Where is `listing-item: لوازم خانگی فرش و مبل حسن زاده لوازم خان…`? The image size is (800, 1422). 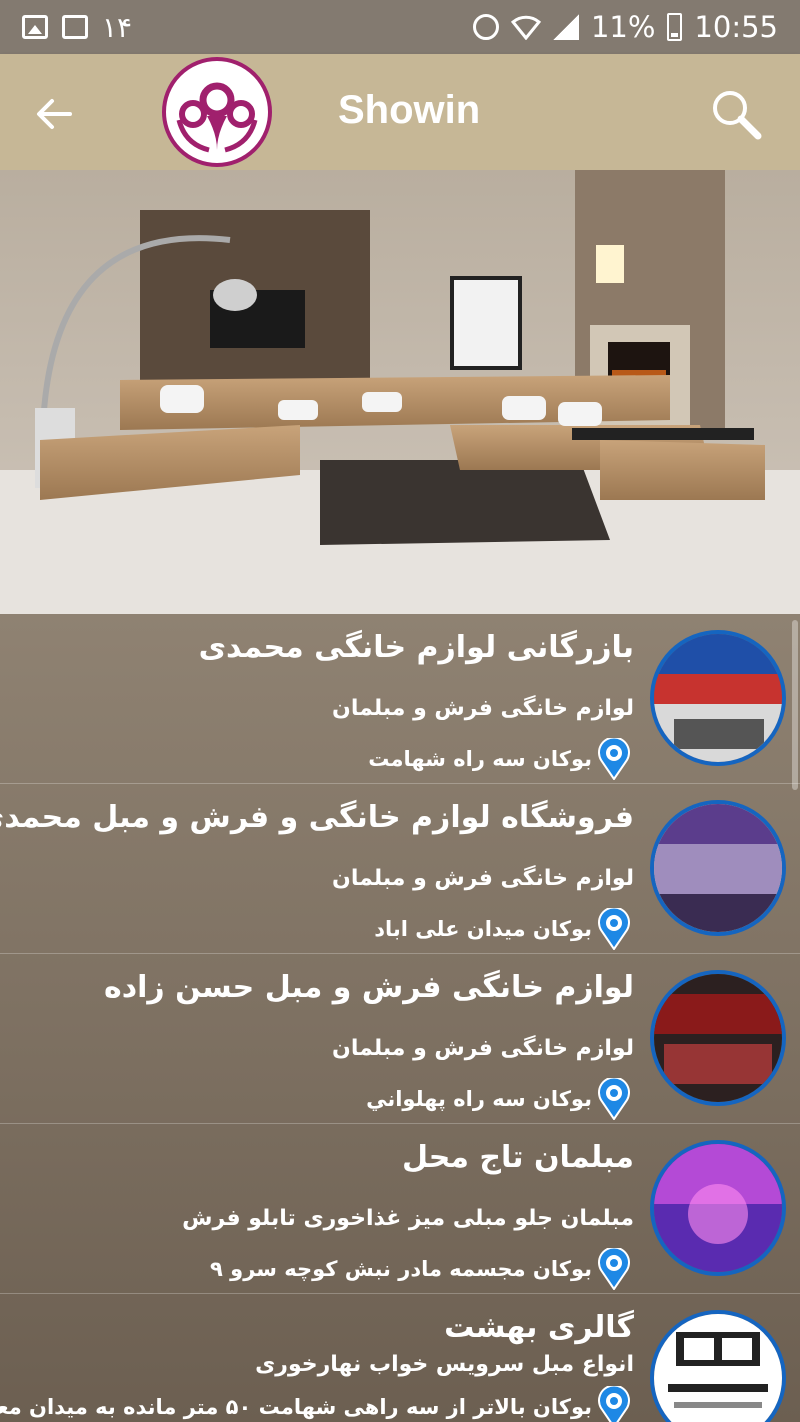 listing-item: لوازم خانگی فرش و مبل حسن زاده لوازم خان… is located at coordinates (400, 1039).